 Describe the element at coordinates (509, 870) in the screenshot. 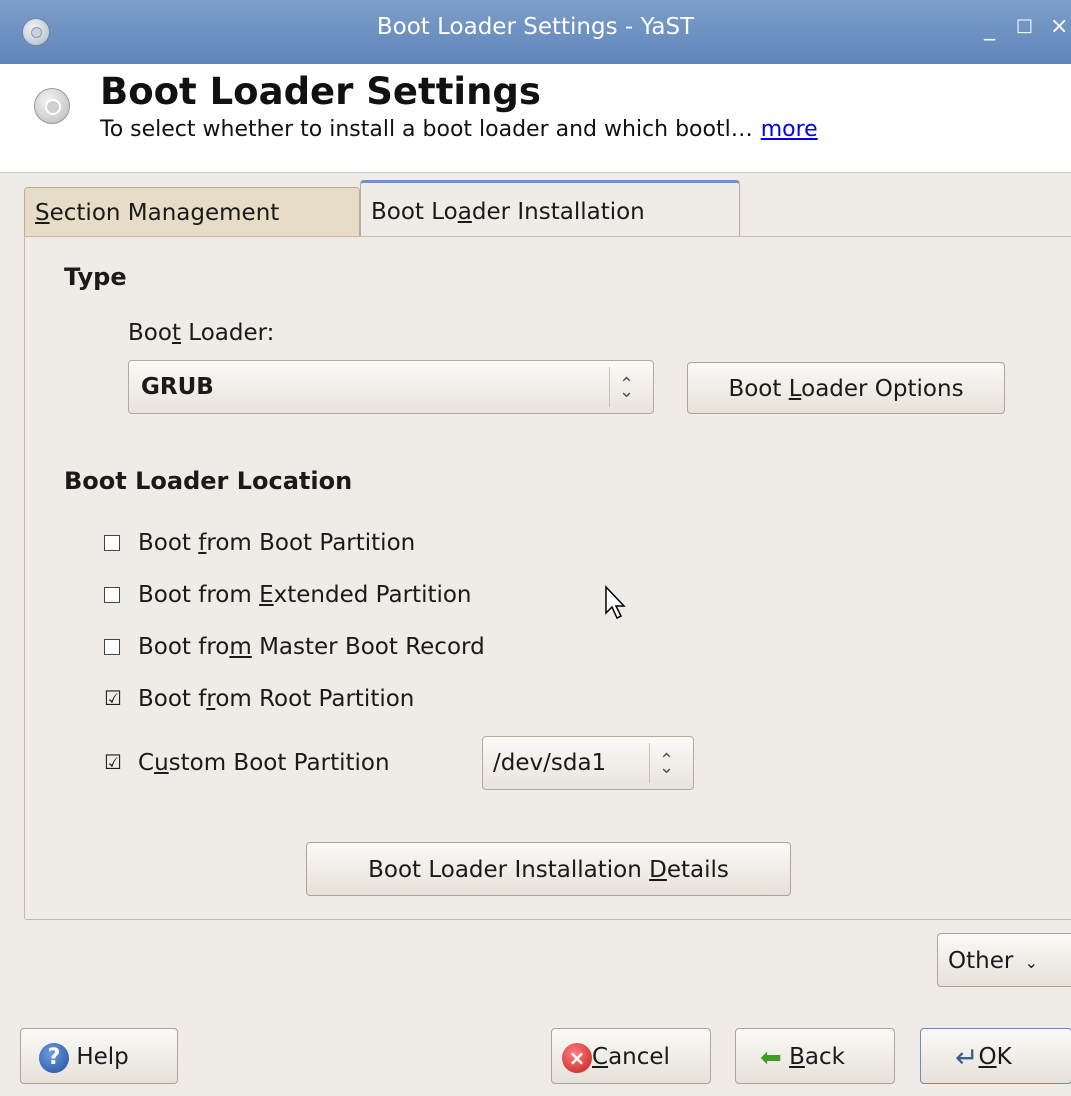

I see `button-label-part: Boot Loader Installation` at that location.